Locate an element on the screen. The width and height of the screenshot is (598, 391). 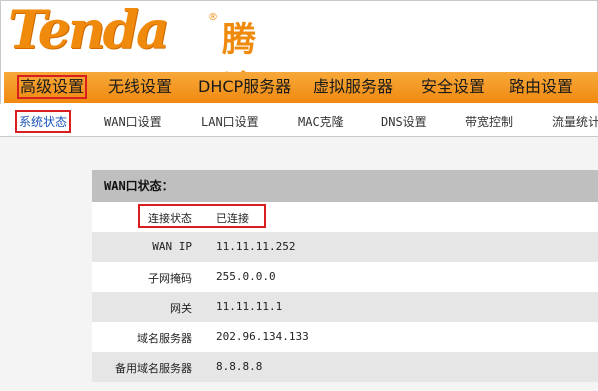
main-nav-wireless-settings: 无线设置 is located at coordinates (140, 87).